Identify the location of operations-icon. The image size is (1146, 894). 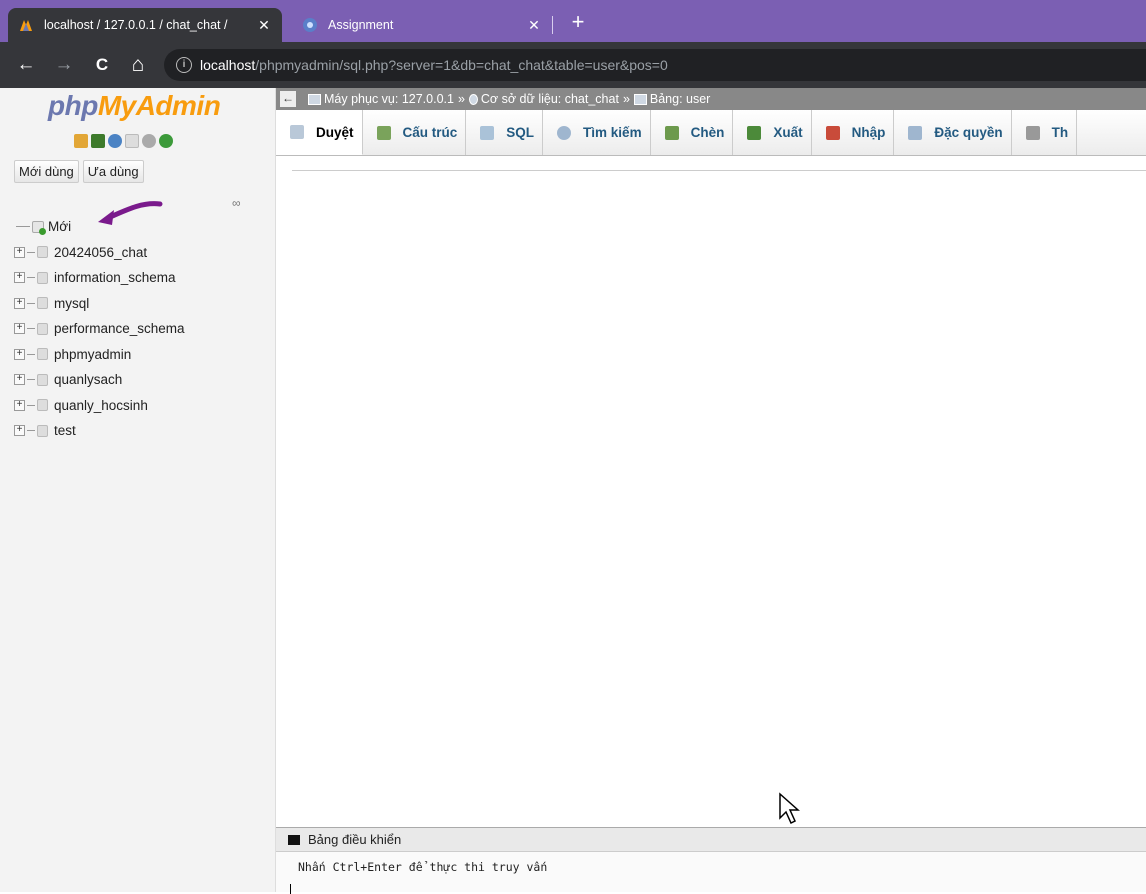
(1032, 132).